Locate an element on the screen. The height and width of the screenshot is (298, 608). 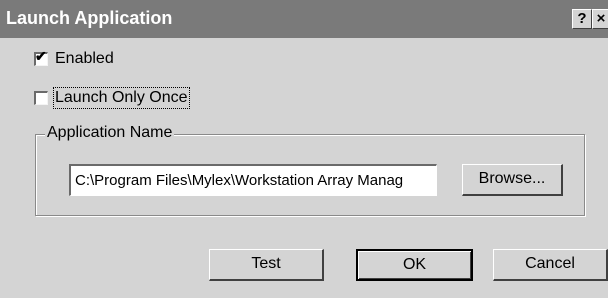
help-button: ? is located at coordinates (582, 19).